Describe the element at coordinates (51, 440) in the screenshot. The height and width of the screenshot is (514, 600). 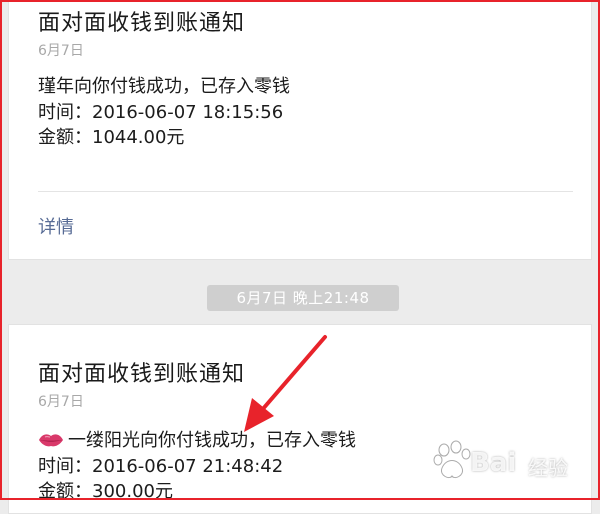
I see `lips-icon` at that location.